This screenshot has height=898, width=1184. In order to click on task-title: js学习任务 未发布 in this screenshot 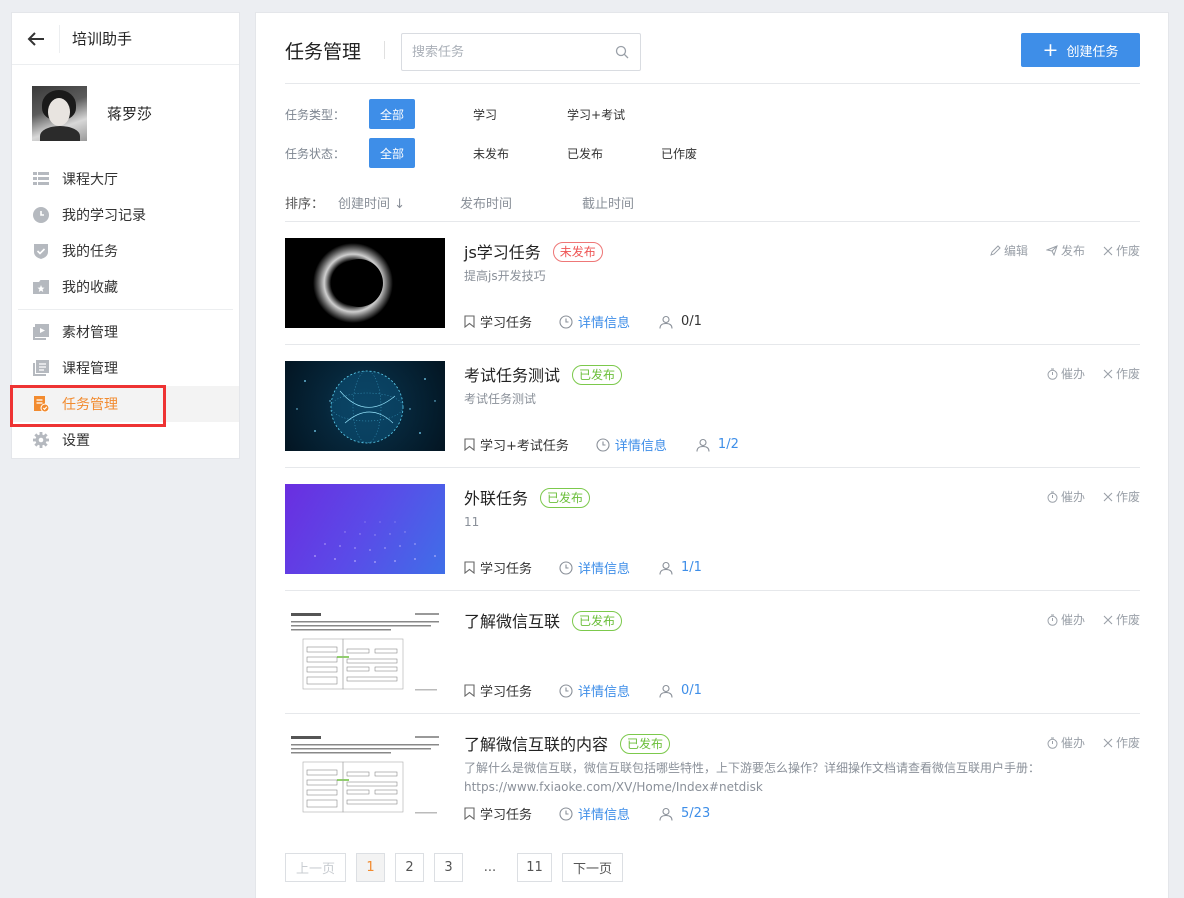, I will do `click(533, 251)`.